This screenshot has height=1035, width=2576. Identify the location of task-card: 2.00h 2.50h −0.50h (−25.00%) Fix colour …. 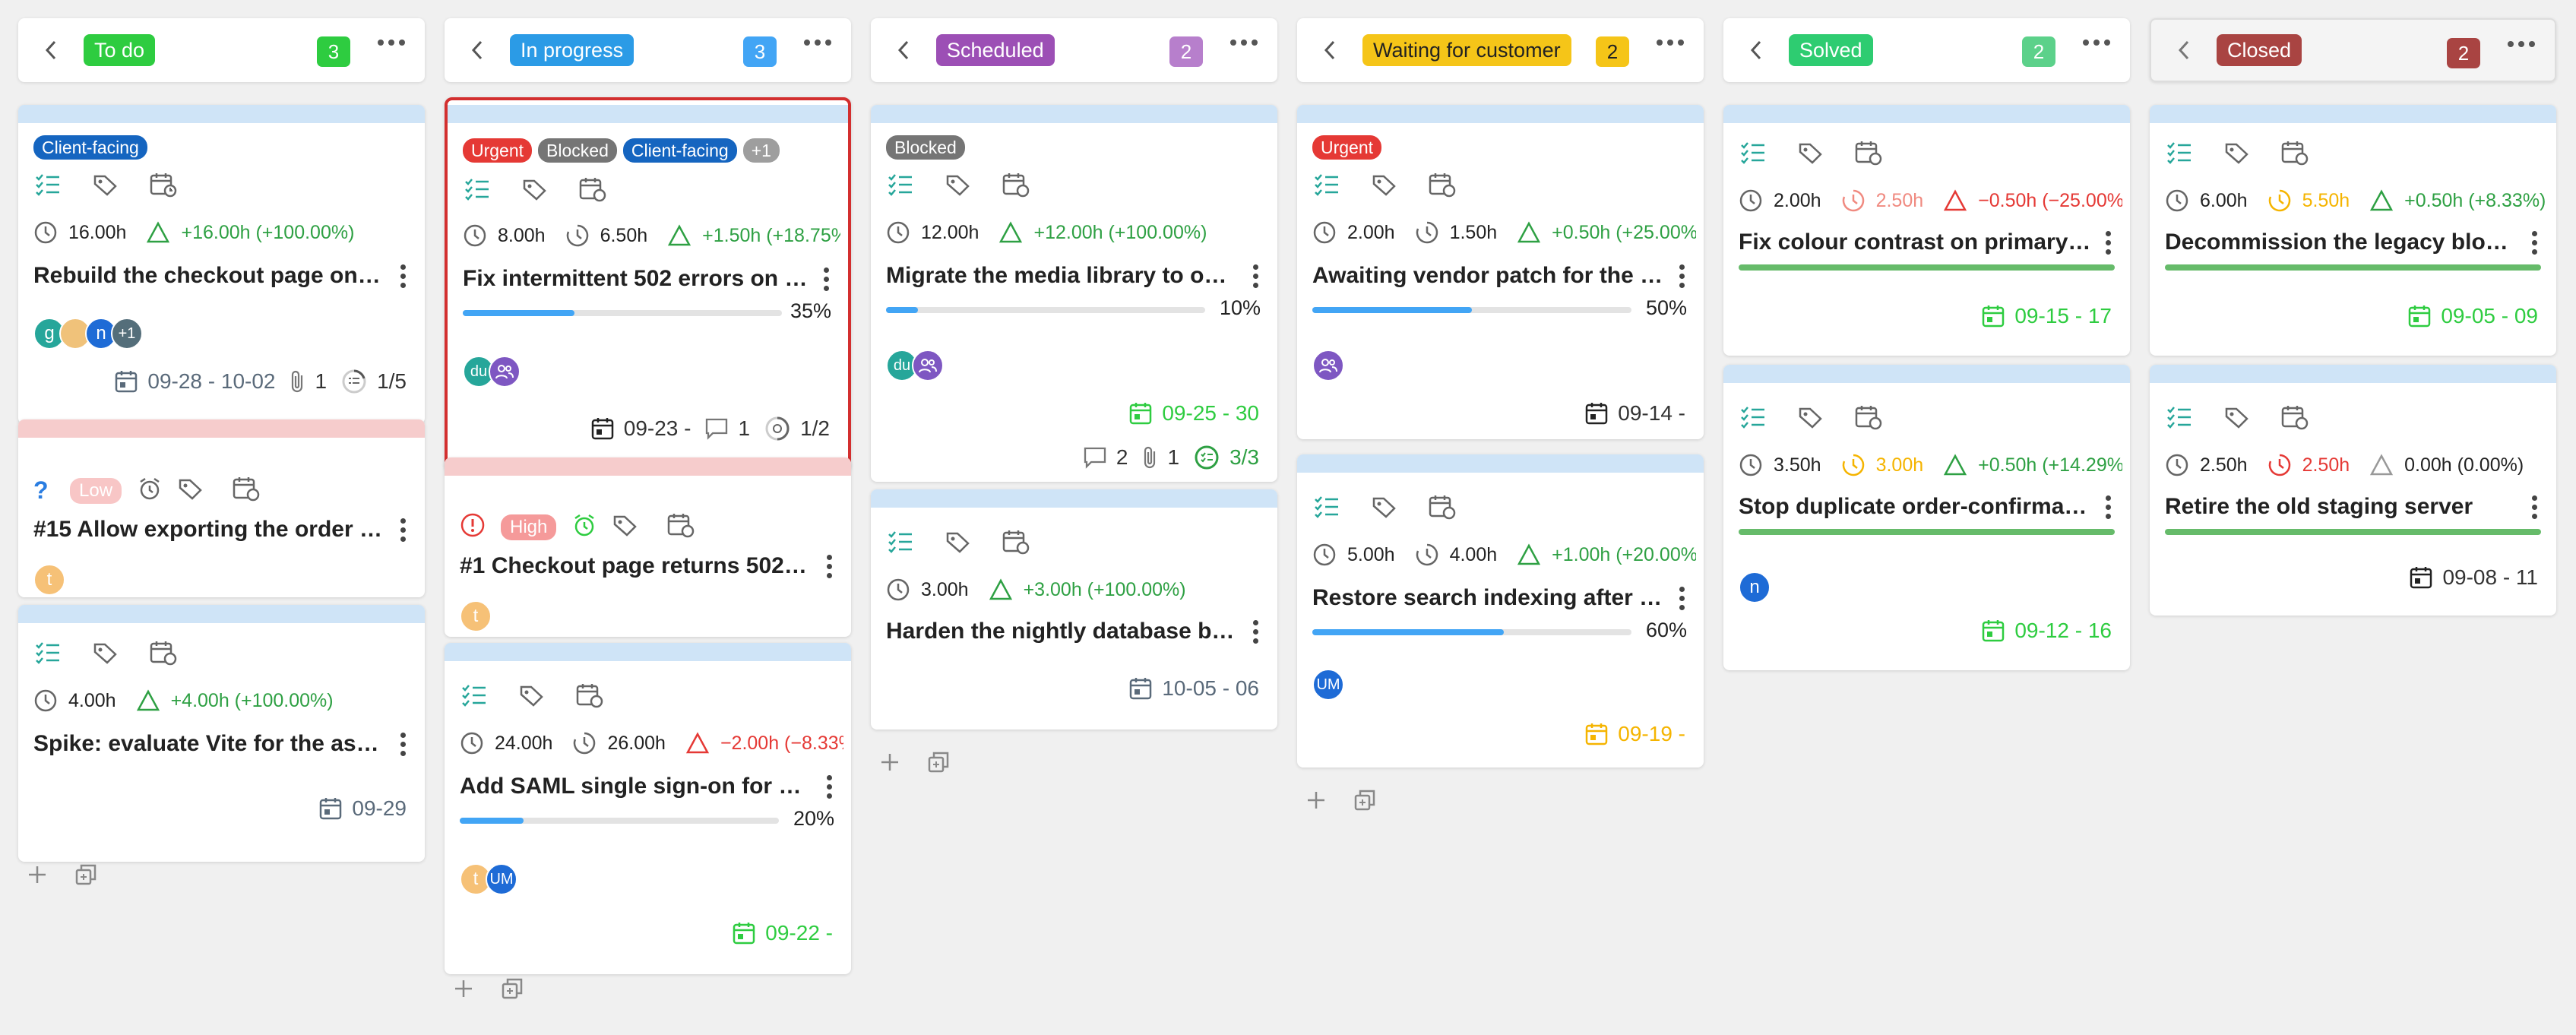
(1926, 230).